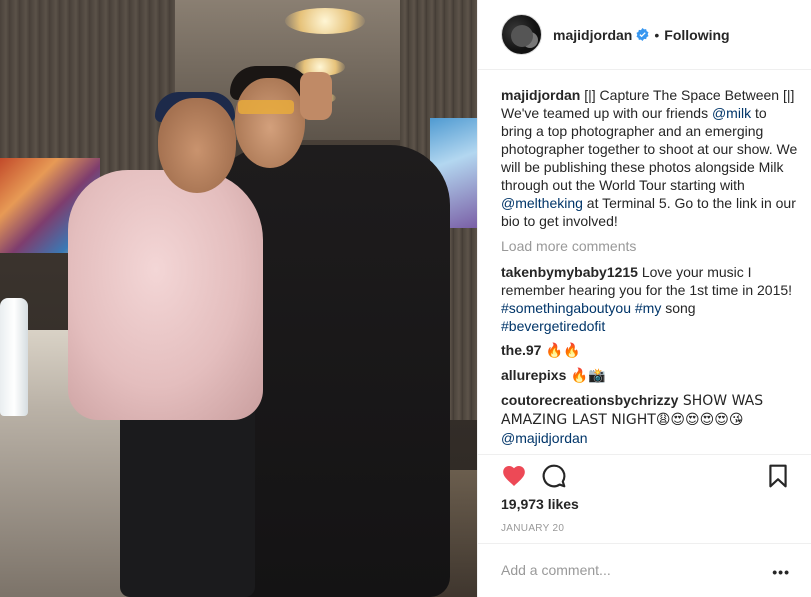 The height and width of the screenshot is (597, 811). Describe the element at coordinates (14, 357) in the screenshot. I see `photo-bottle` at that location.